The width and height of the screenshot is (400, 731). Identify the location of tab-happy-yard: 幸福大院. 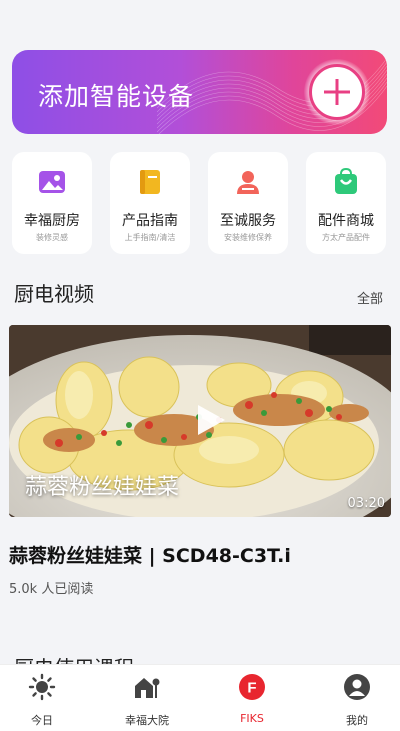
(147, 700).